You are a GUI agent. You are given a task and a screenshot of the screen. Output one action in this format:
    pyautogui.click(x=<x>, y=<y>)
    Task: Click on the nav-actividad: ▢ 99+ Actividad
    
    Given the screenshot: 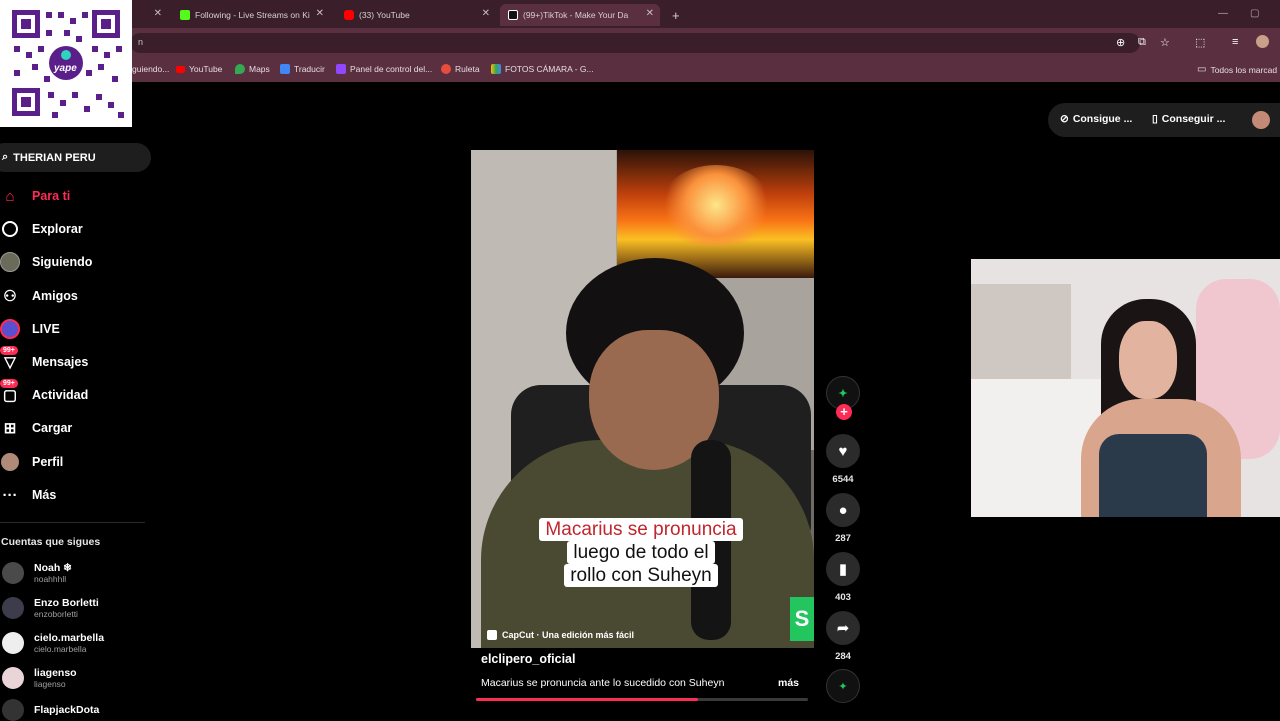 What is the action you would take?
    pyautogui.click(x=44, y=392)
    